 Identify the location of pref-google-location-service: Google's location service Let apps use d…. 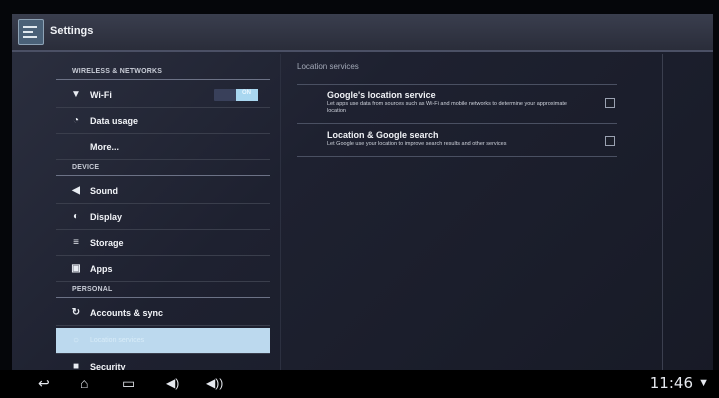
(472, 102).